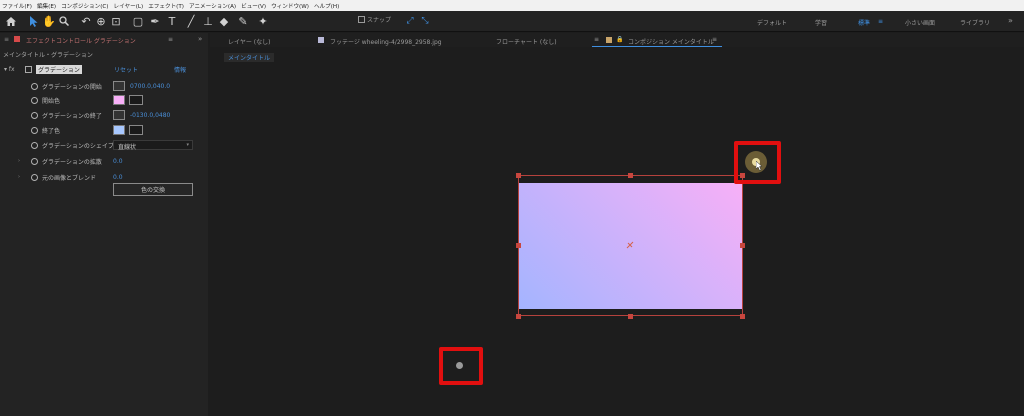  Describe the element at coordinates (326, 6) in the screenshot. I see `menu-help: ヘルプ(H)` at that location.